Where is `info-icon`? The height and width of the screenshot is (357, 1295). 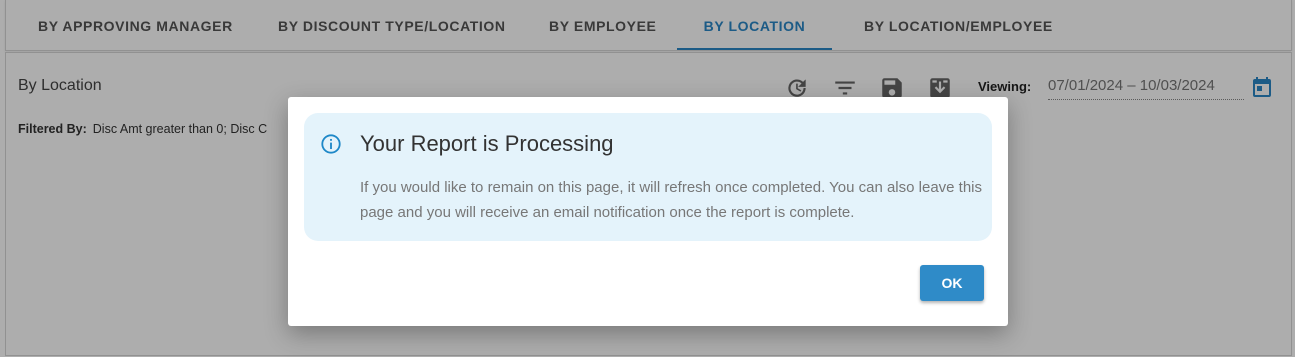
info-icon is located at coordinates (331, 144).